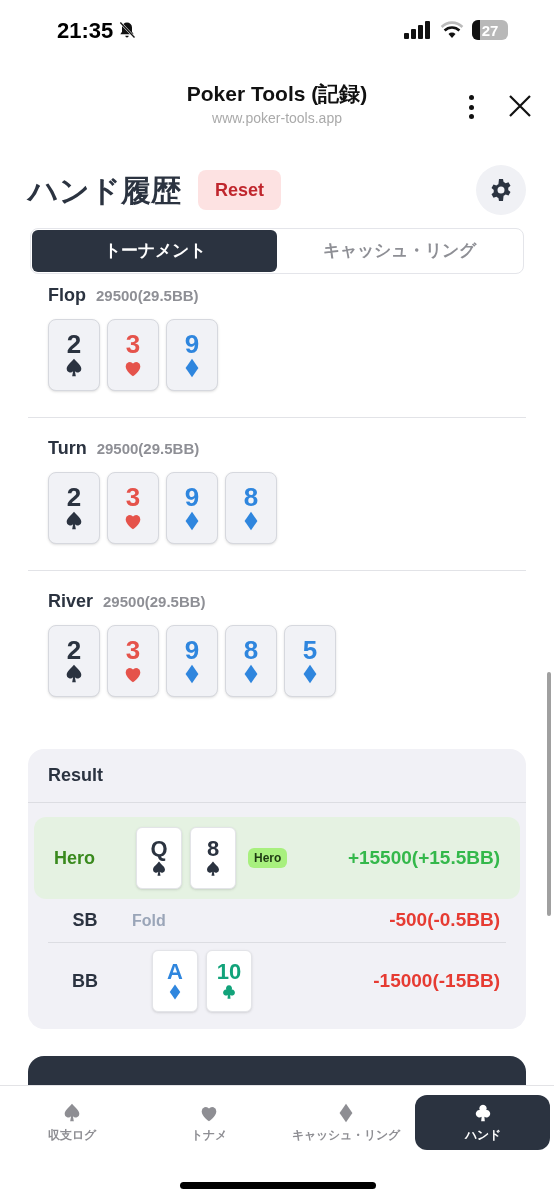 This screenshot has height=1200, width=554. Describe the element at coordinates (67, 295) in the screenshot. I see `street-name: Flop` at that location.